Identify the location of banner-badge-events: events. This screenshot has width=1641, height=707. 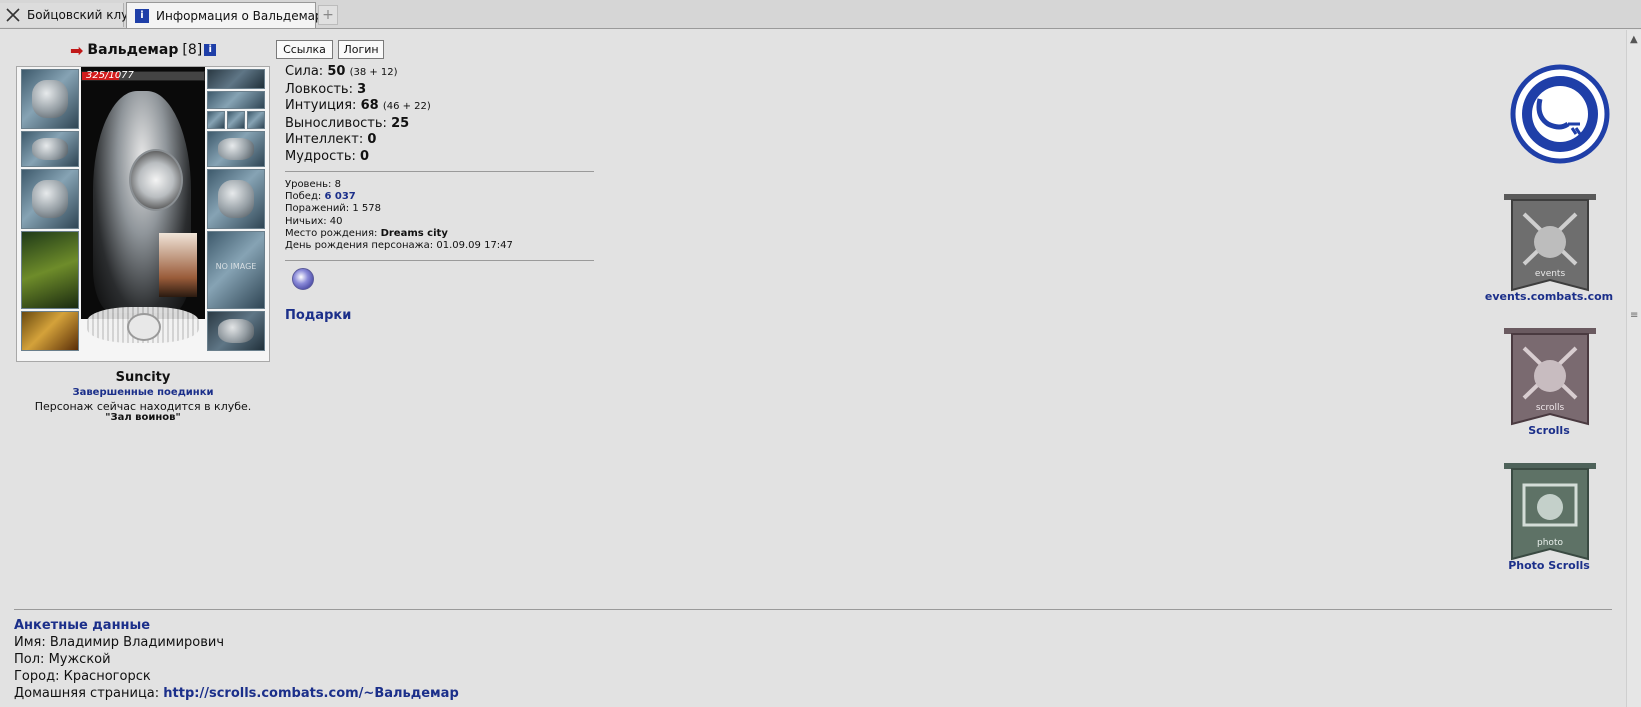
(1550, 274).